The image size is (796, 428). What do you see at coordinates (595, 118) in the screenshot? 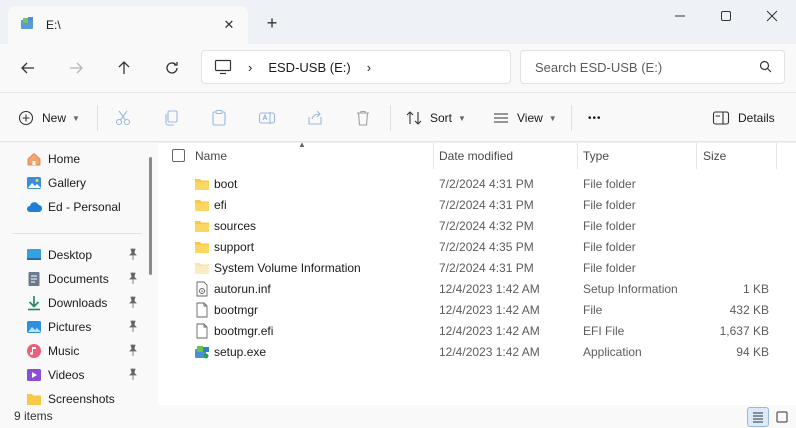
I see `more-options-button: •••` at bounding box center [595, 118].